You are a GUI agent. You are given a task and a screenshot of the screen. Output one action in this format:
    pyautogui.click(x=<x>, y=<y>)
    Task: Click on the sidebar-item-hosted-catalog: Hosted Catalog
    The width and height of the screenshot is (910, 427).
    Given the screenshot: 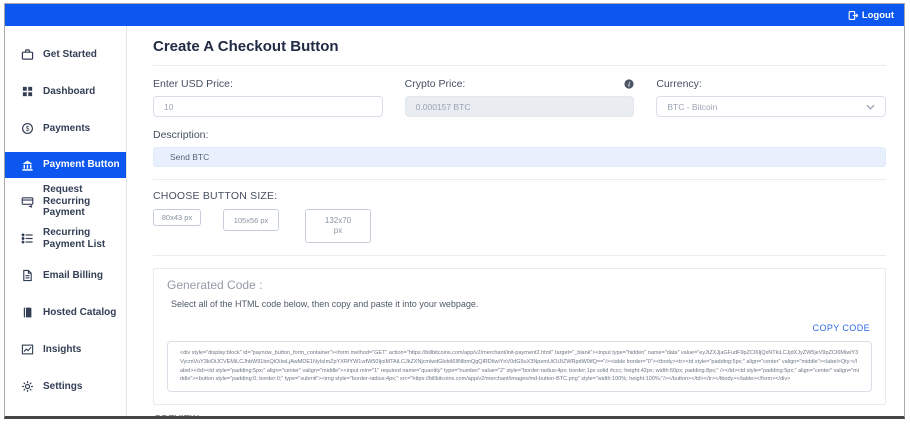 What is the action you would take?
    pyautogui.click(x=65, y=312)
    